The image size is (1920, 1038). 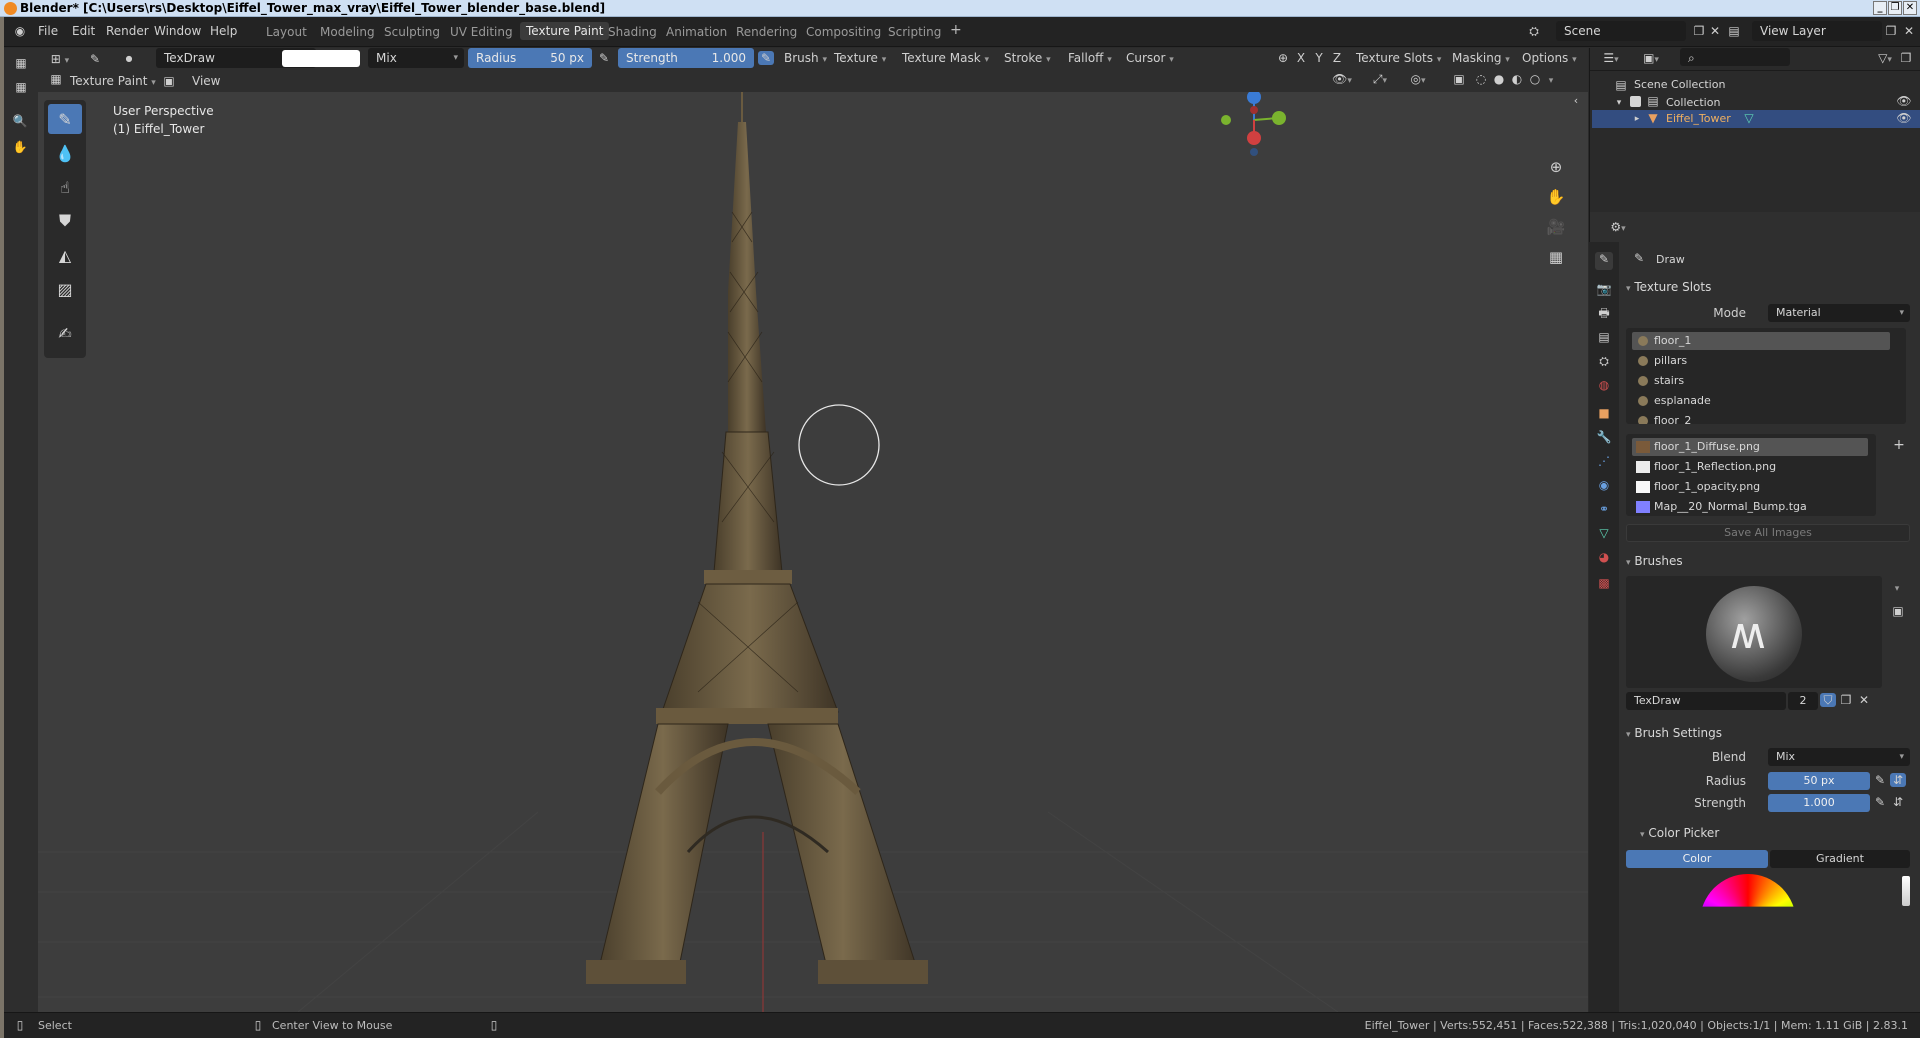 I want to click on tab-scripting: Scripting, so click(x=914, y=32).